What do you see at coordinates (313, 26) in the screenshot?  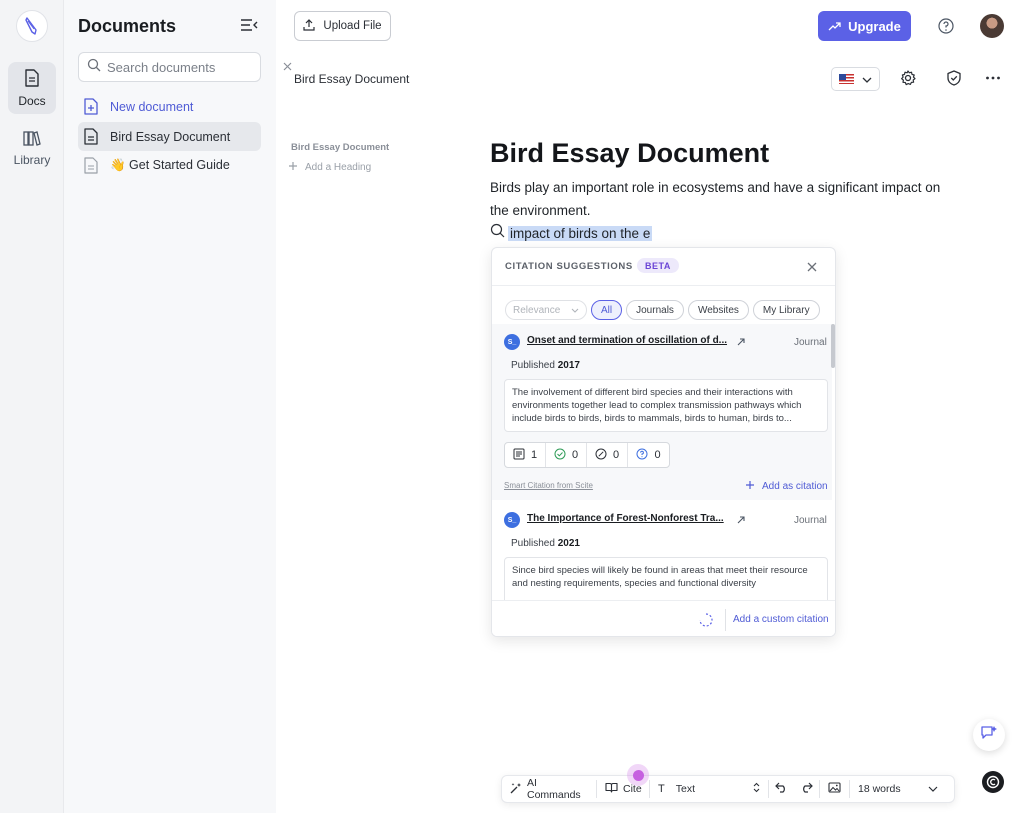 I see `upload-icon` at bounding box center [313, 26].